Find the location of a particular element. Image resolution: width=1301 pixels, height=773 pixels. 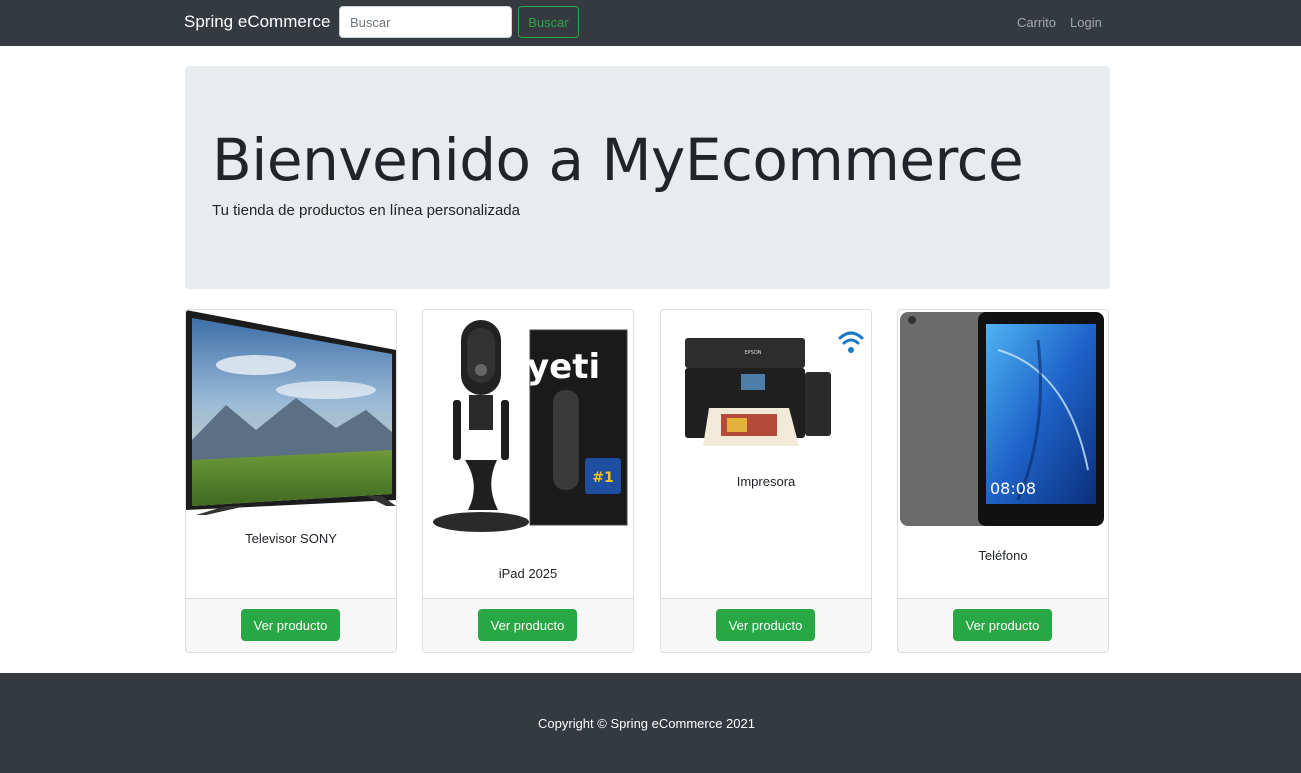

svg-text: #1 is located at coordinates (602, 478).